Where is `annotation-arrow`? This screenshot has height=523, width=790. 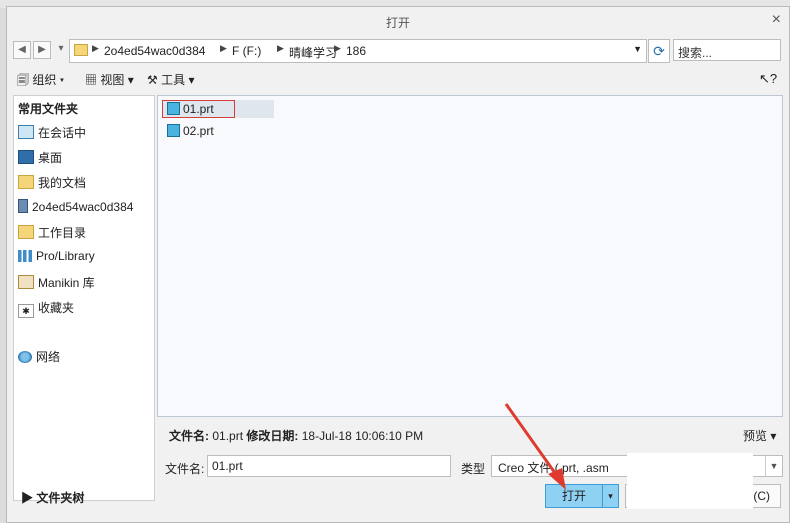
annotation-arrow is located at coordinates (535, 446).